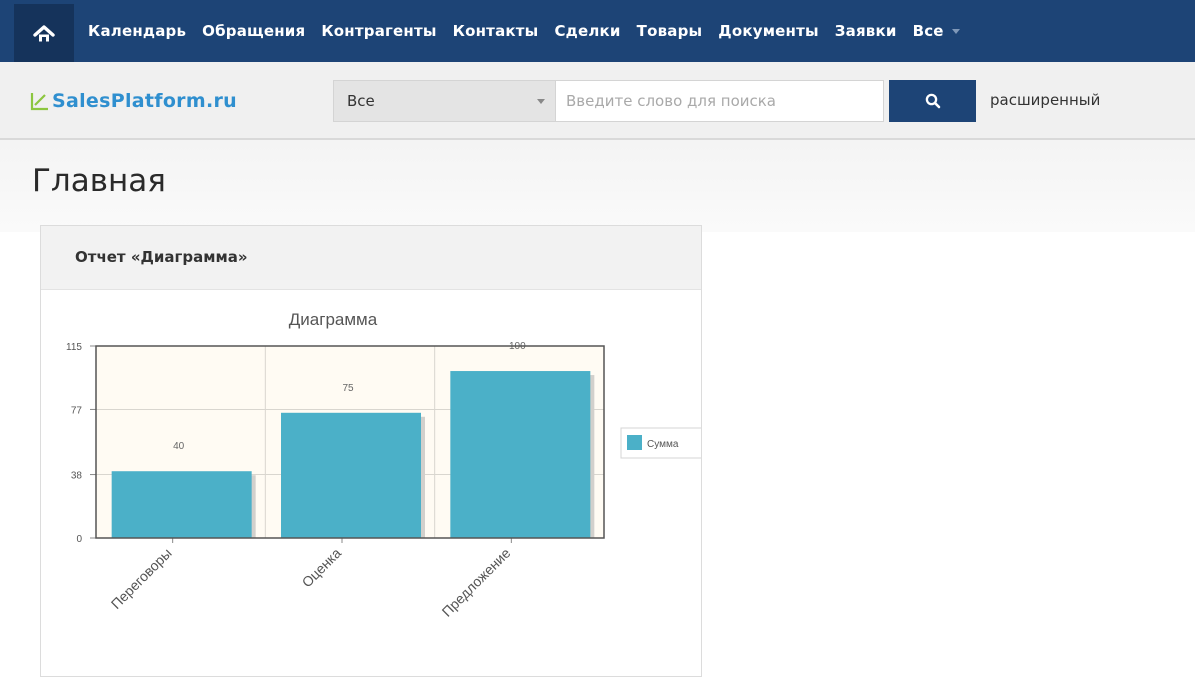 The height and width of the screenshot is (686, 1195). What do you see at coordinates (39, 102) in the screenshot?
I see `chart-logo-icon` at bounding box center [39, 102].